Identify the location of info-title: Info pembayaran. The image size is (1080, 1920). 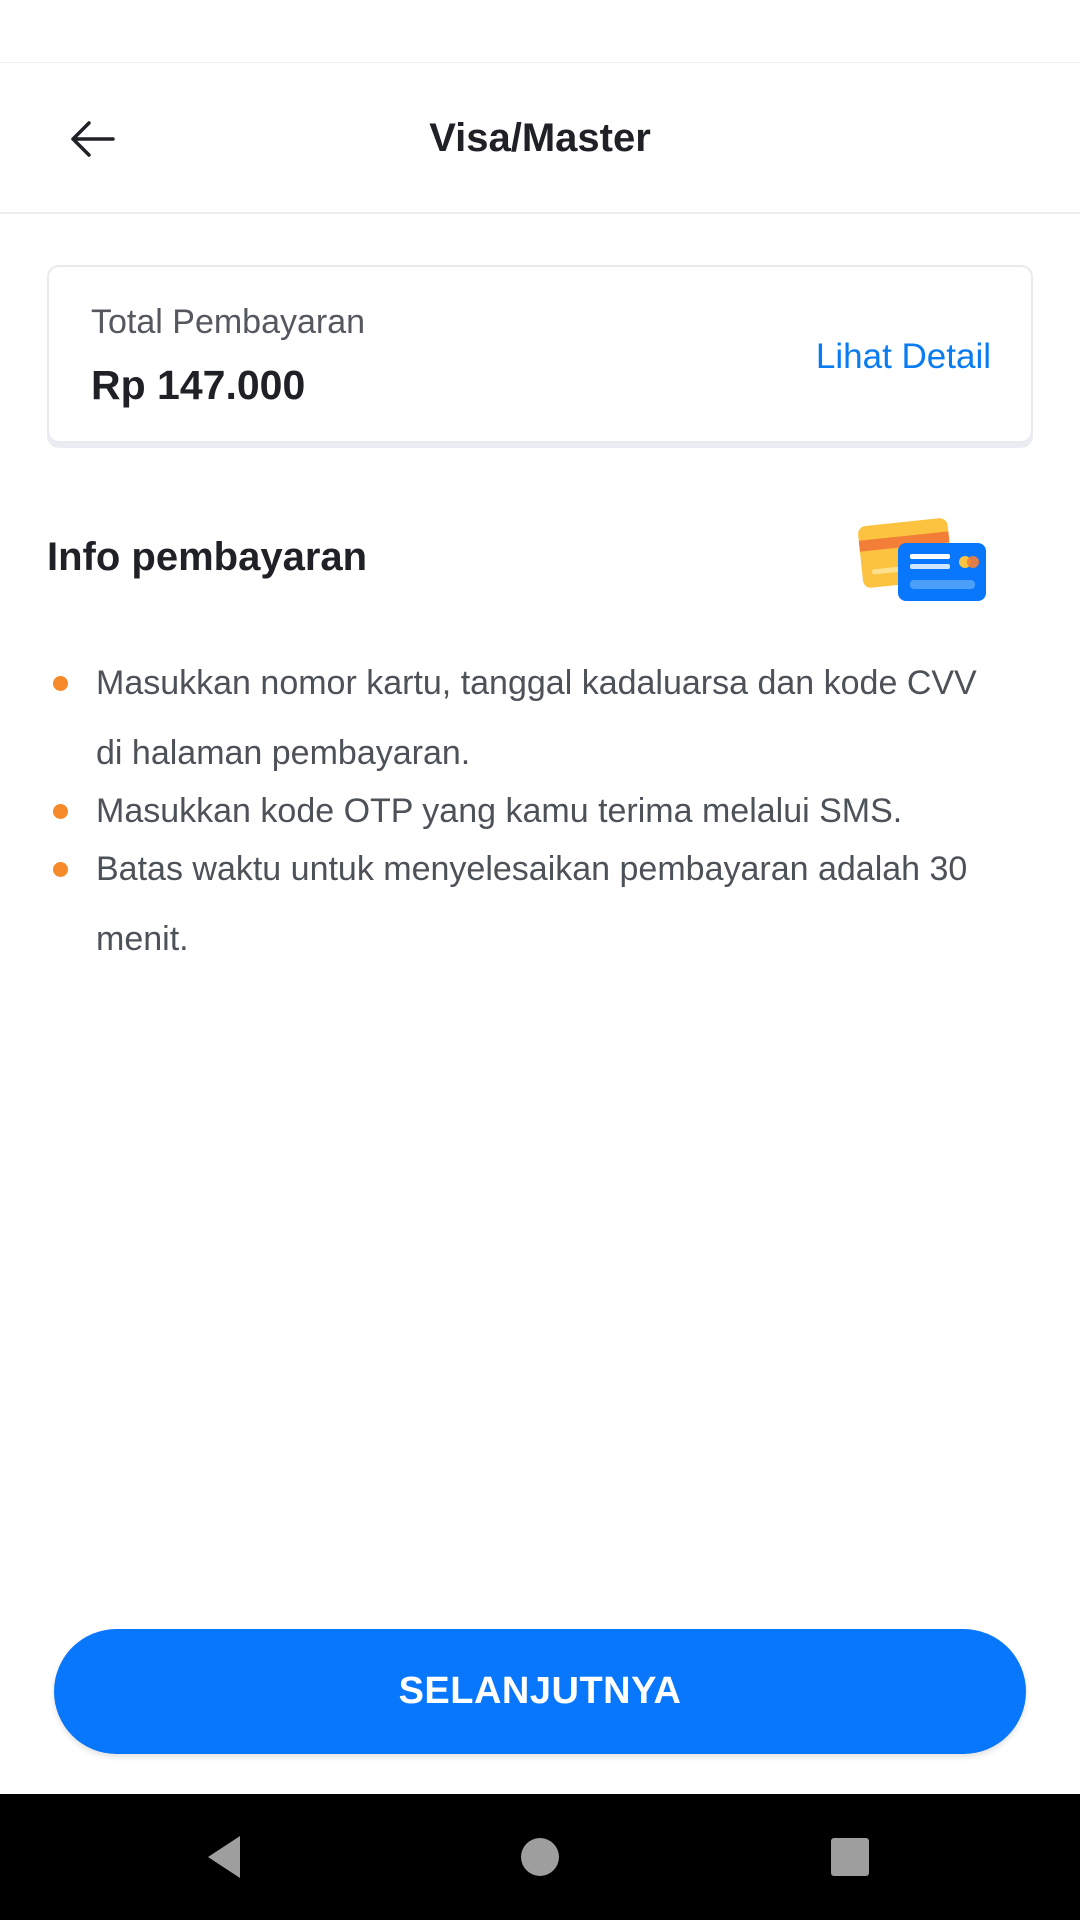
(207, 557).